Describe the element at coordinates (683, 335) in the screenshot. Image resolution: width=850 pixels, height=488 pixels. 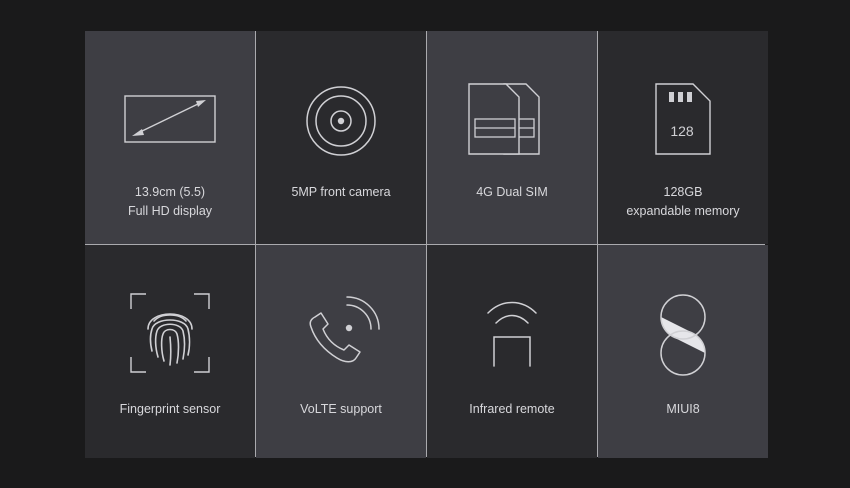
I see `miui-logo-icon` at that location.